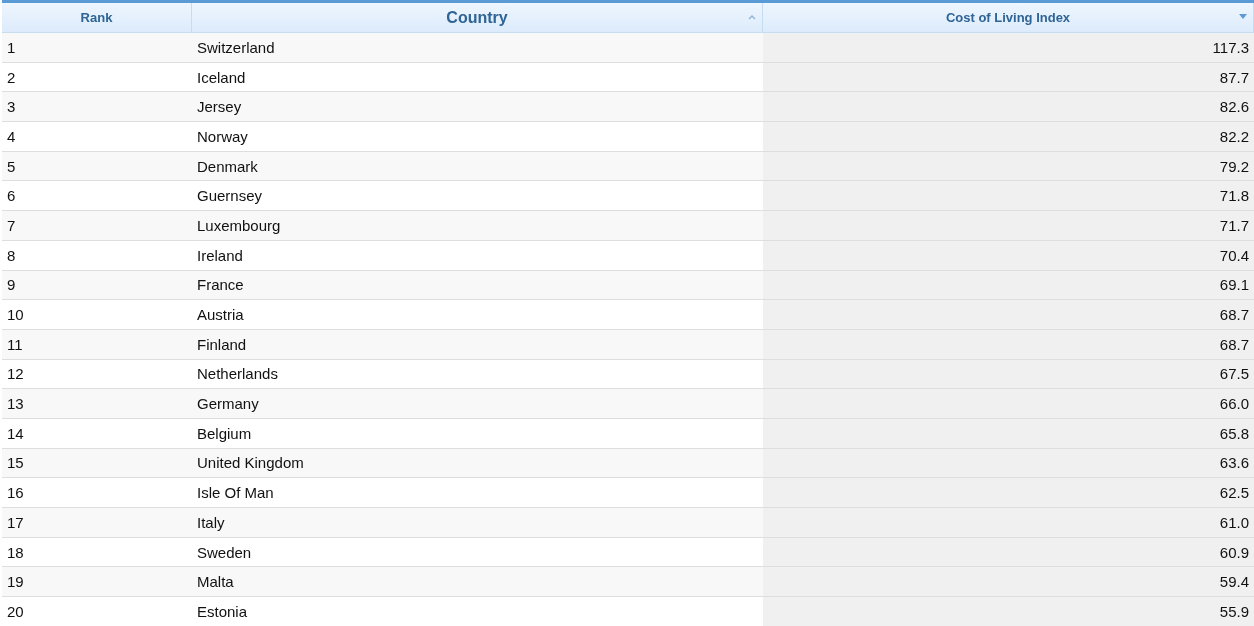 This screenshot has width=1254, height=626. I want to click on table-cell: 7, so click(97, 226).